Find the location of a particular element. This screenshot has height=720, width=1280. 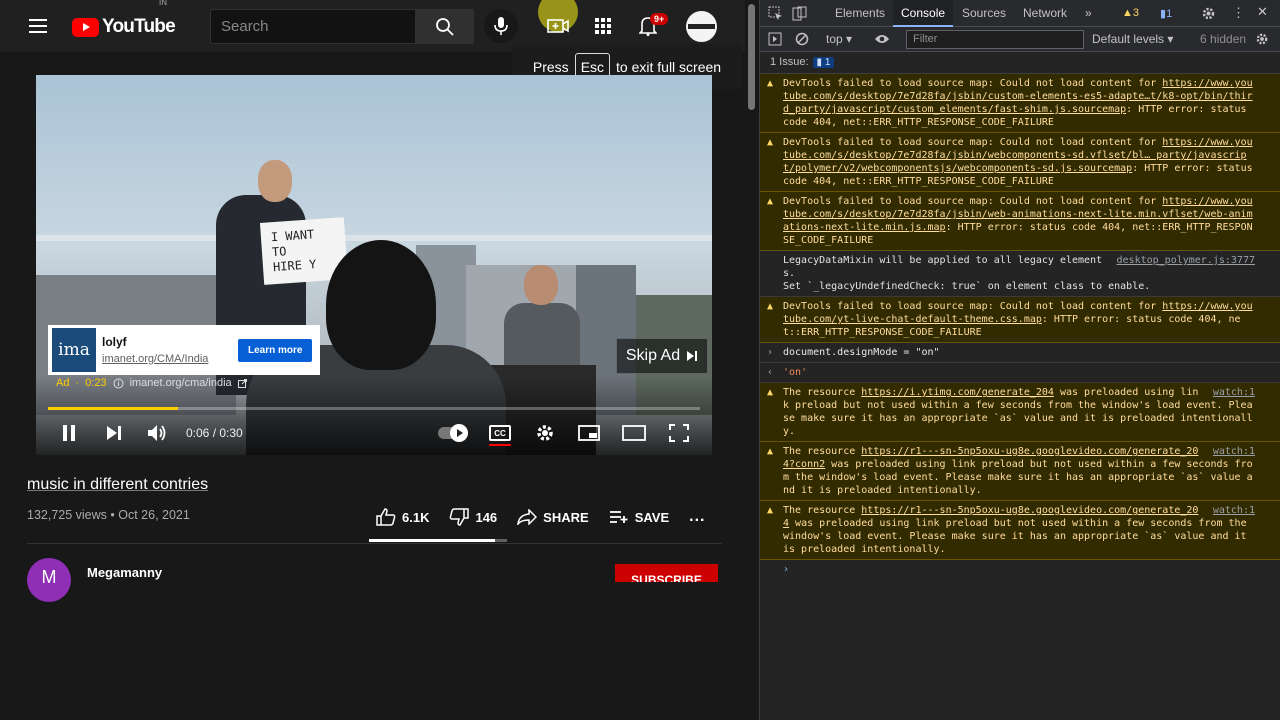

tab-sources: Sources is located at coordinates (984, 13).